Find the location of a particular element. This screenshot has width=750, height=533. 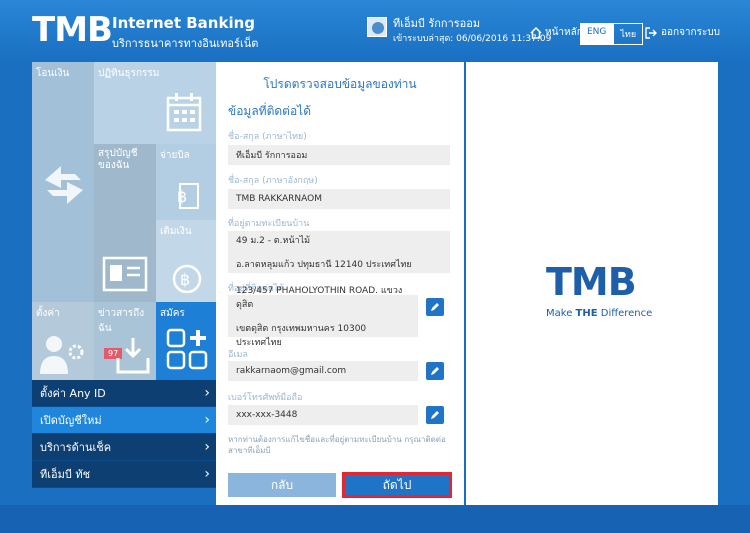

app-subtitle: บริการธนาคารทางอินเทอร์เน็ต is located at coordinates (185, 43).